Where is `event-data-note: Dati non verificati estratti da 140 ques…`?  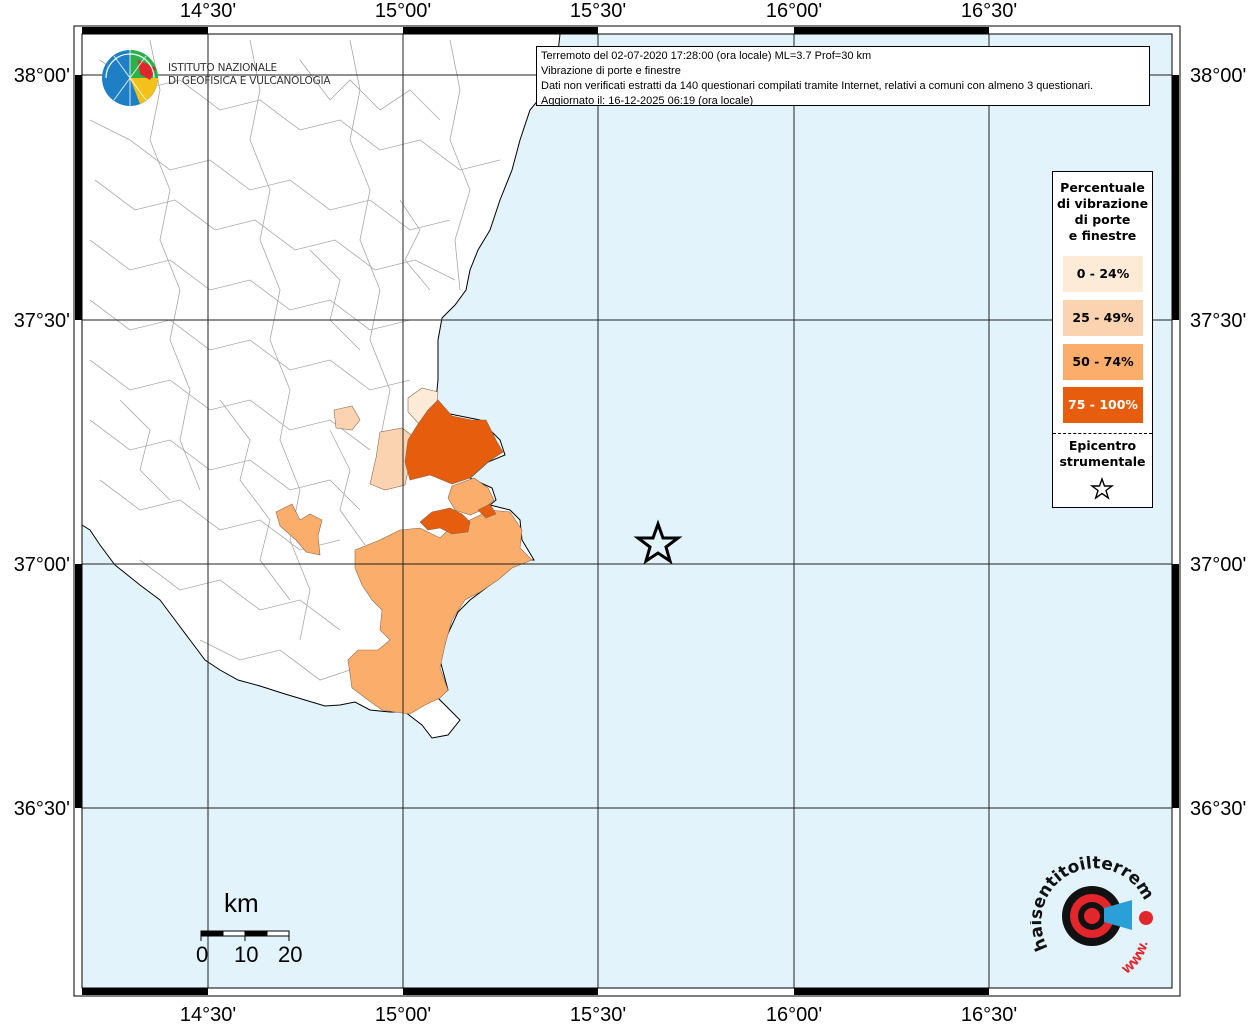 event-data-note: Dati non verificati estratti da 140 ques… is located at coordinates (817, 86).